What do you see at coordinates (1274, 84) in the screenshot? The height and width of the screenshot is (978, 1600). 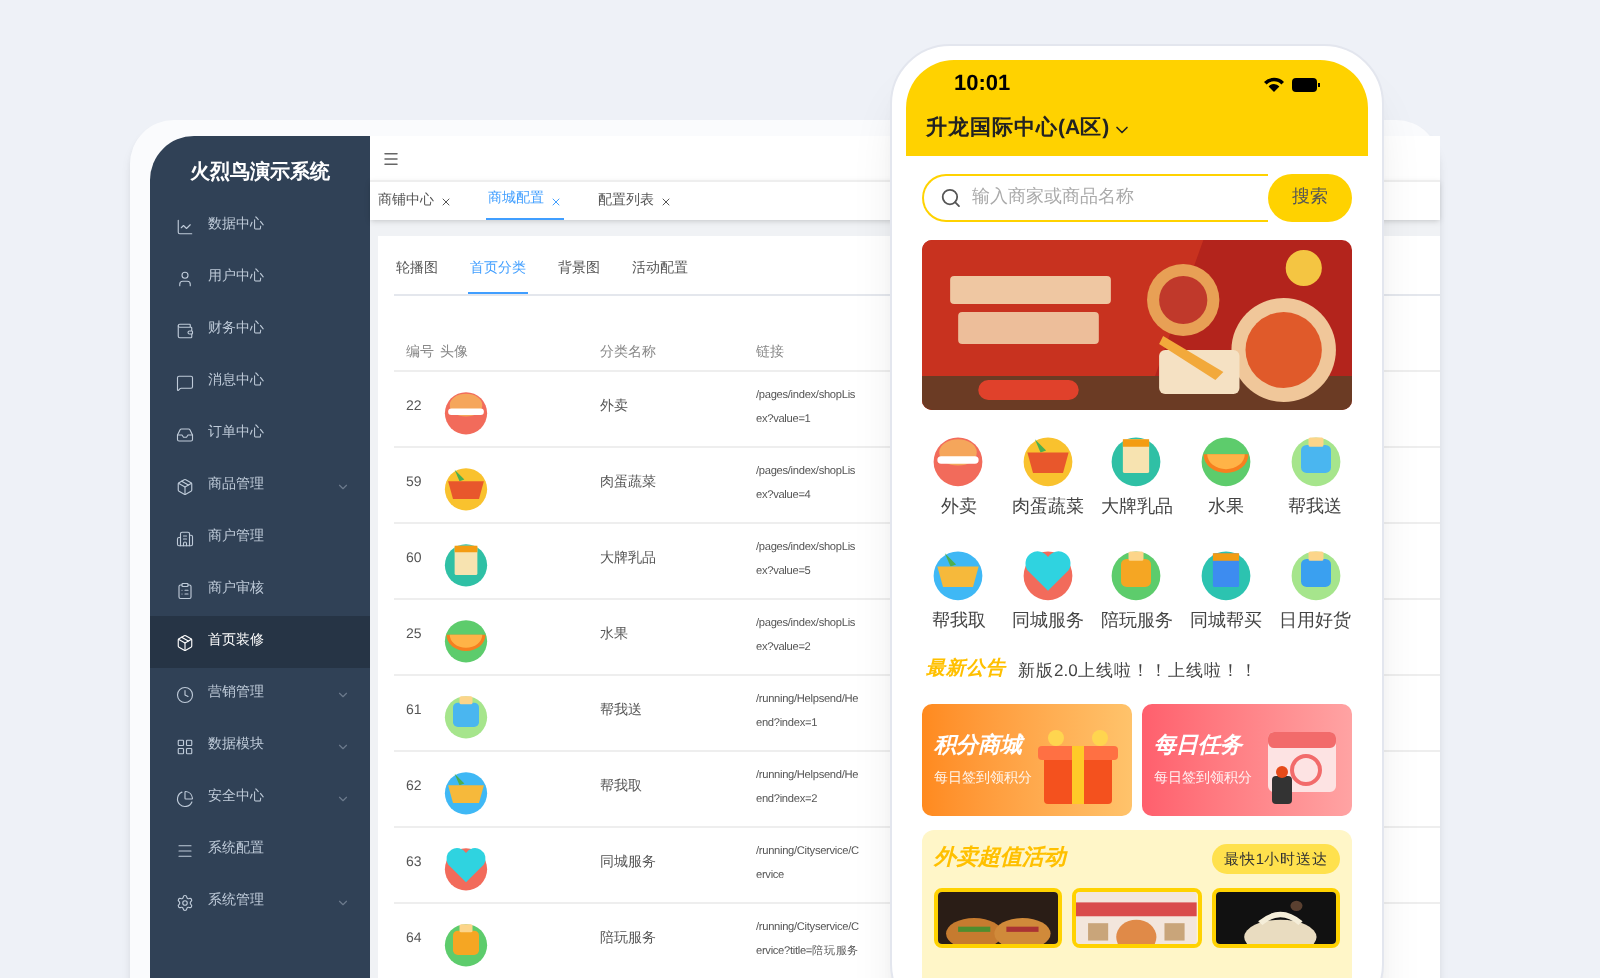 I see `wifi-icon` at bounding box center [1274, 84].